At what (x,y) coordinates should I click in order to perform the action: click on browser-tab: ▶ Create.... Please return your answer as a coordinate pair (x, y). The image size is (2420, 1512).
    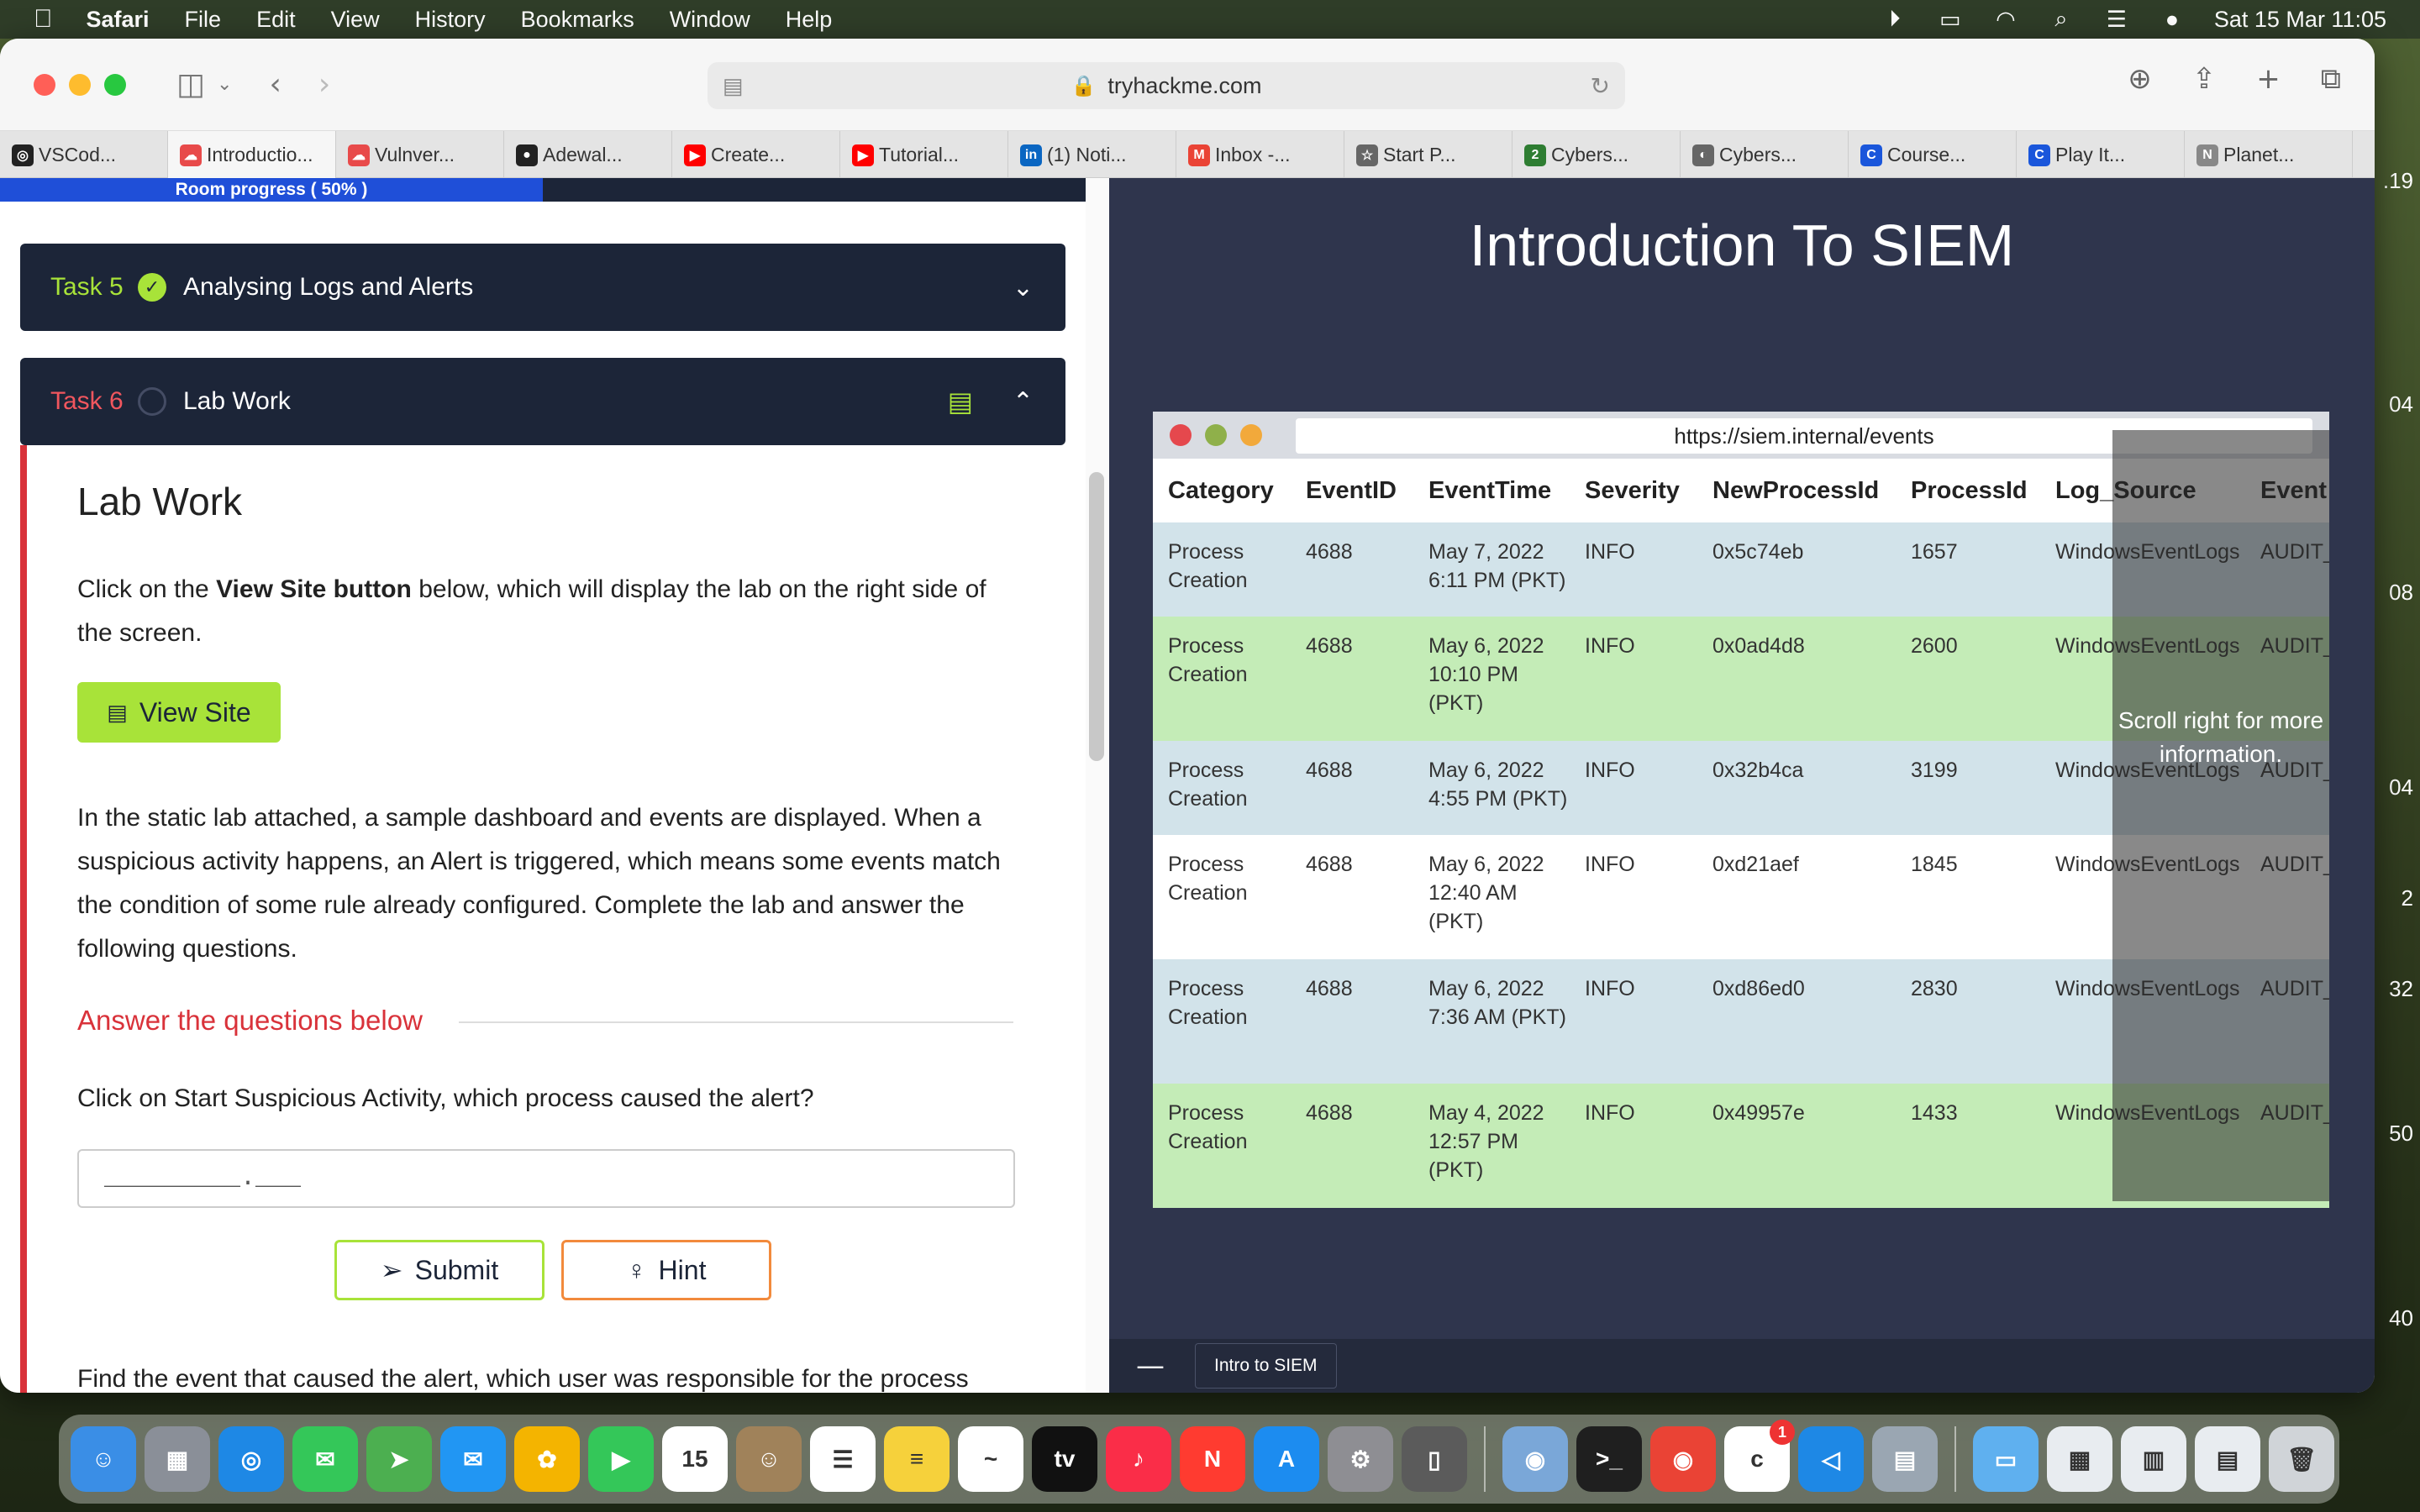
    Looking at the image, I should click on (756, 154).